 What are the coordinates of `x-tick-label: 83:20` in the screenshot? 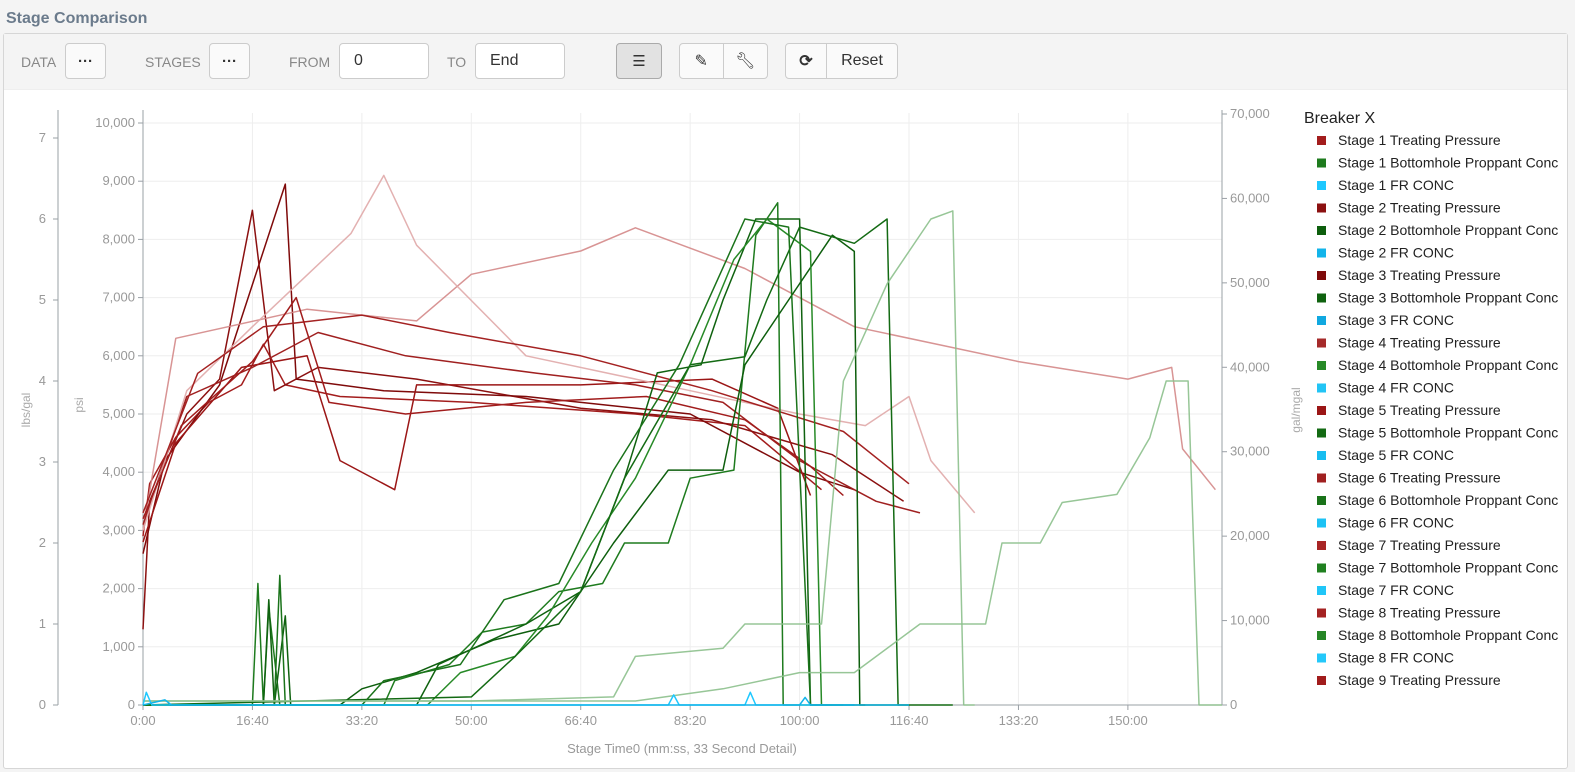 It's located at (690, 720).